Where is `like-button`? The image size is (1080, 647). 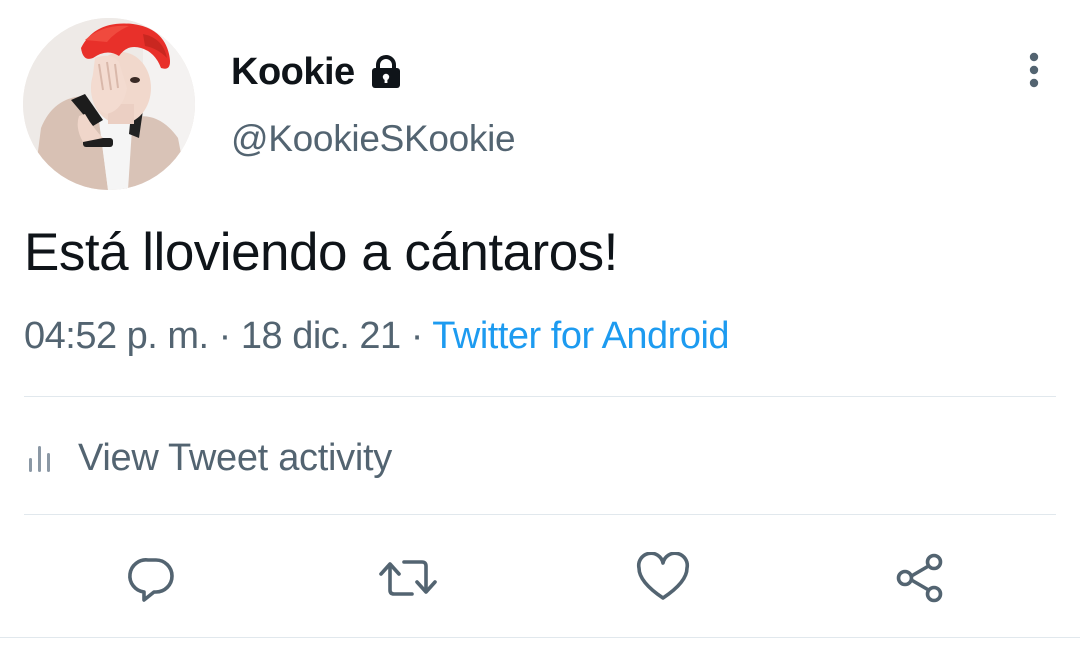 like-button is located at coordinates (663, 578).